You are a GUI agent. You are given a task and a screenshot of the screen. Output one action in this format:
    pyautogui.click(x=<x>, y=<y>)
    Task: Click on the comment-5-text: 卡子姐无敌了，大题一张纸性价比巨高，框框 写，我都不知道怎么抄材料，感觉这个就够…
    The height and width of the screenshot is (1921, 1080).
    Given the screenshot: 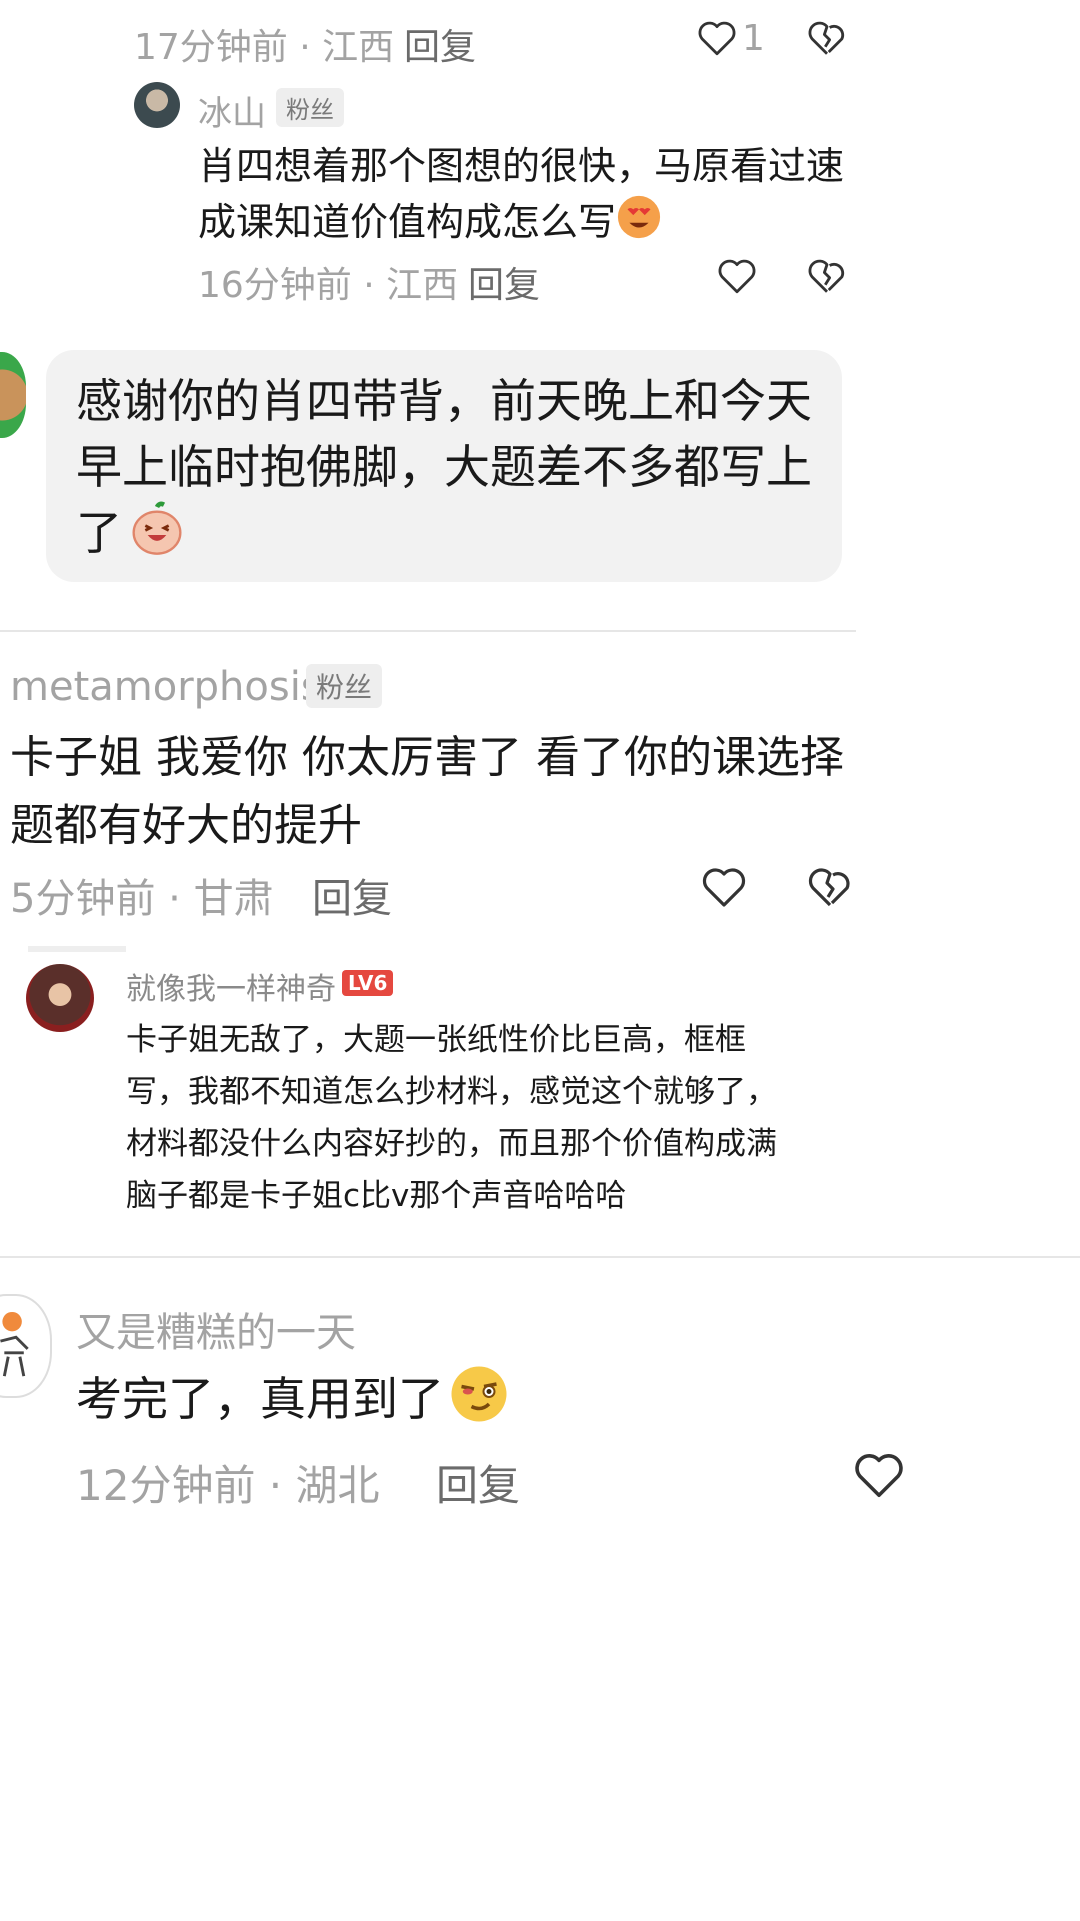 What is the action you would take?
    pyautogui.click(x=451, y=1118)
    